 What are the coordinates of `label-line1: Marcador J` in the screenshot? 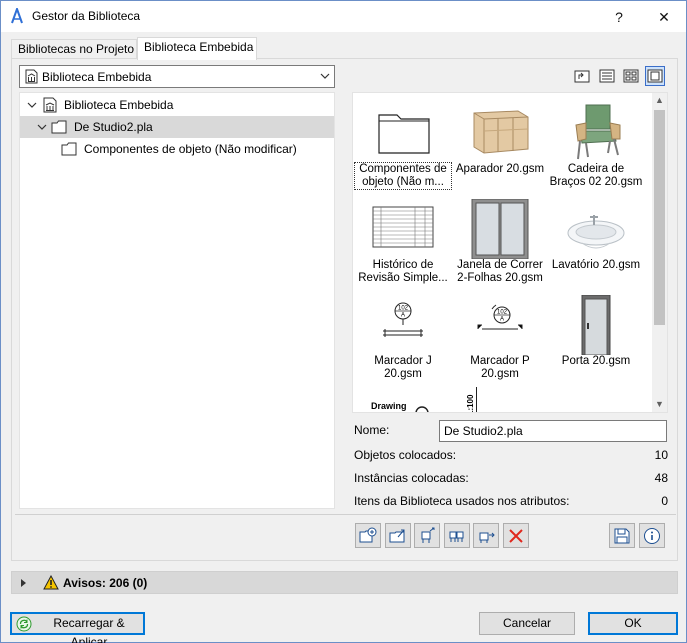 It's located at (403, 361).